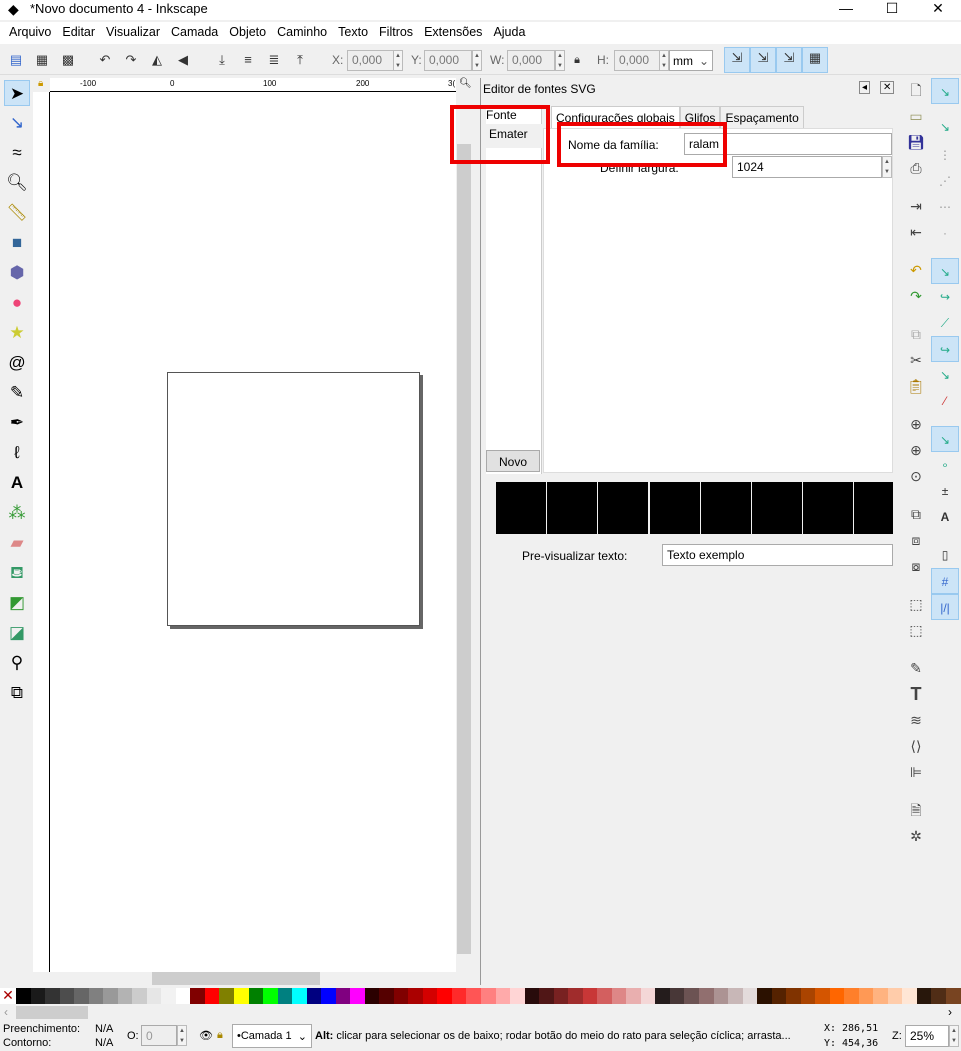 The height and width of the screenshot is (1051, 961). Describe the element at coordinates (465, 83) in the screenshot. I see `zoom-corner-icon: 🔍︎` at that location.